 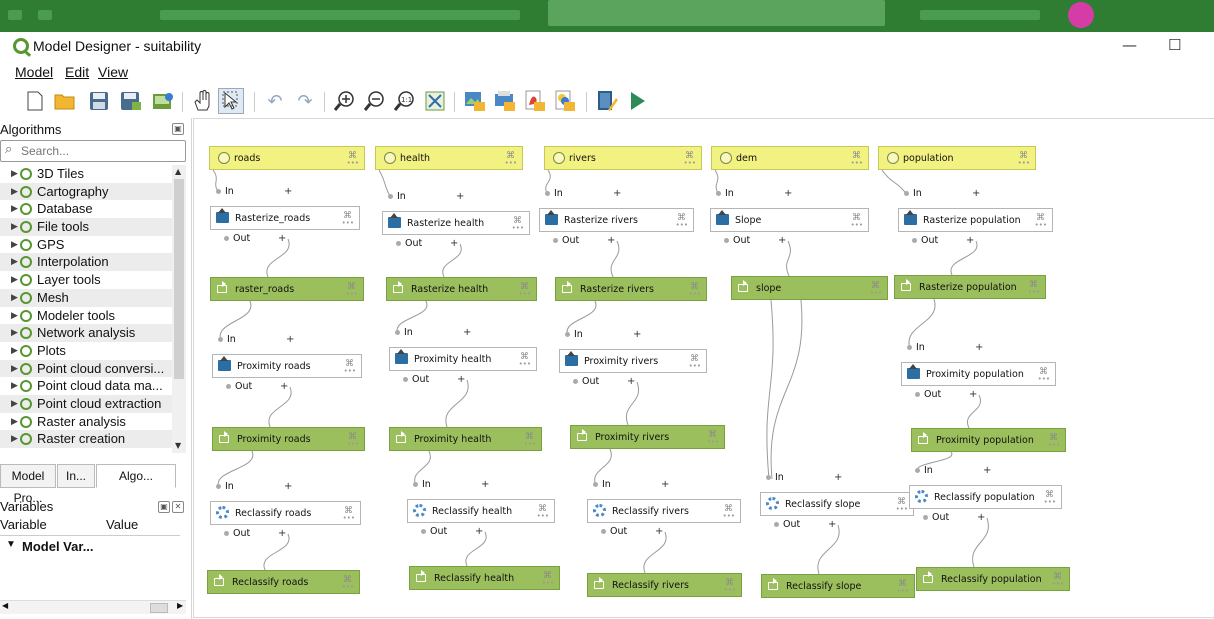 What do you see at coordinates (77, 72) in the screenshot?
I see `menu-edit: Edit` at bounding box center [77, 72].